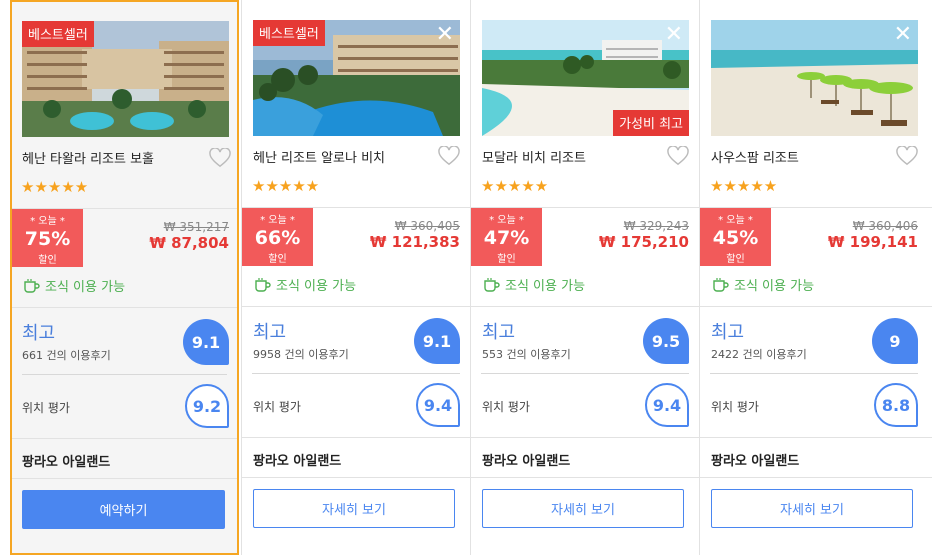 The width and height of the screenshot is (932, 555). What do you see at coordinates (656, 226) in the screenshot?
I see `original-price: ₩ 329,243` at bounding box center [656, 226].